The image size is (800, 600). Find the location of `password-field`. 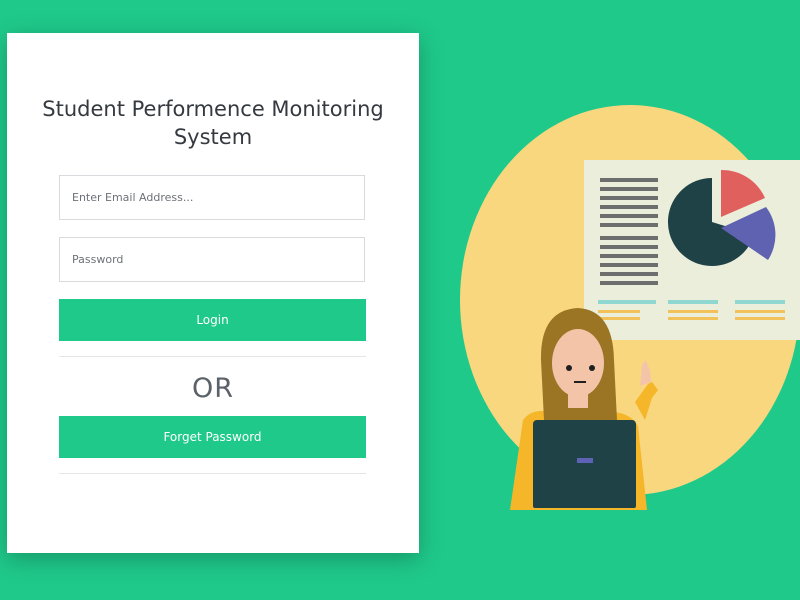

password-field is located at coordinates (212, 259).